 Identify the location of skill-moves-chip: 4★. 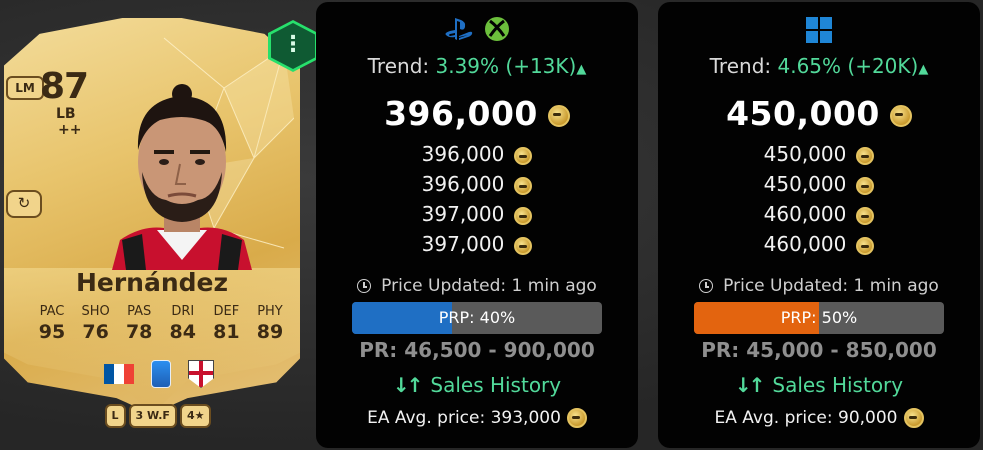
(195, 416).